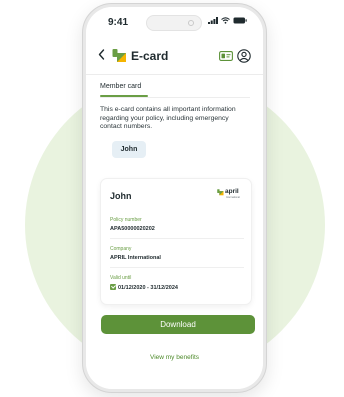 The width and height of the screenshot is (344, 397). What do you see at coordinates (226, 56) in the screenshot?
I see `id-card-icon` at bounding box center [226, 56].